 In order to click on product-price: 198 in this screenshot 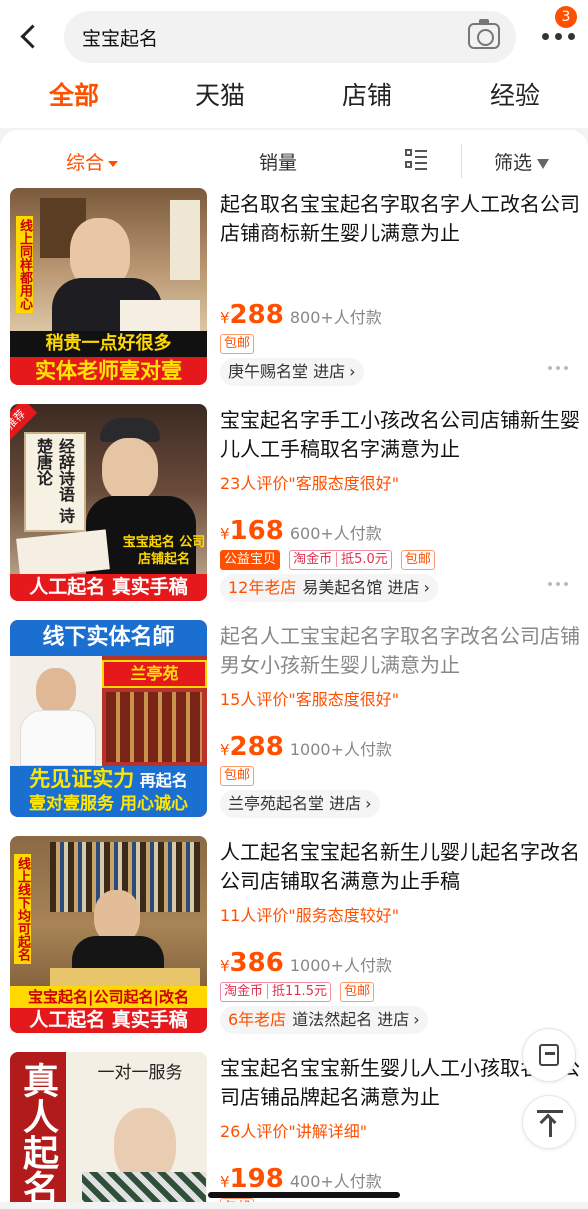, I will do `click(256, 1179)`.